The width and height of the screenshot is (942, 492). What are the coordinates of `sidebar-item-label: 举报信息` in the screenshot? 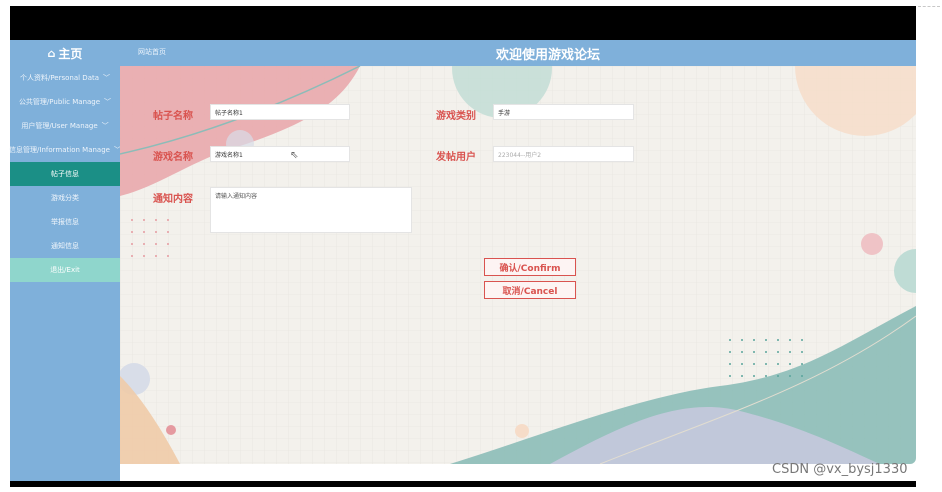 It's located at (65, 222).